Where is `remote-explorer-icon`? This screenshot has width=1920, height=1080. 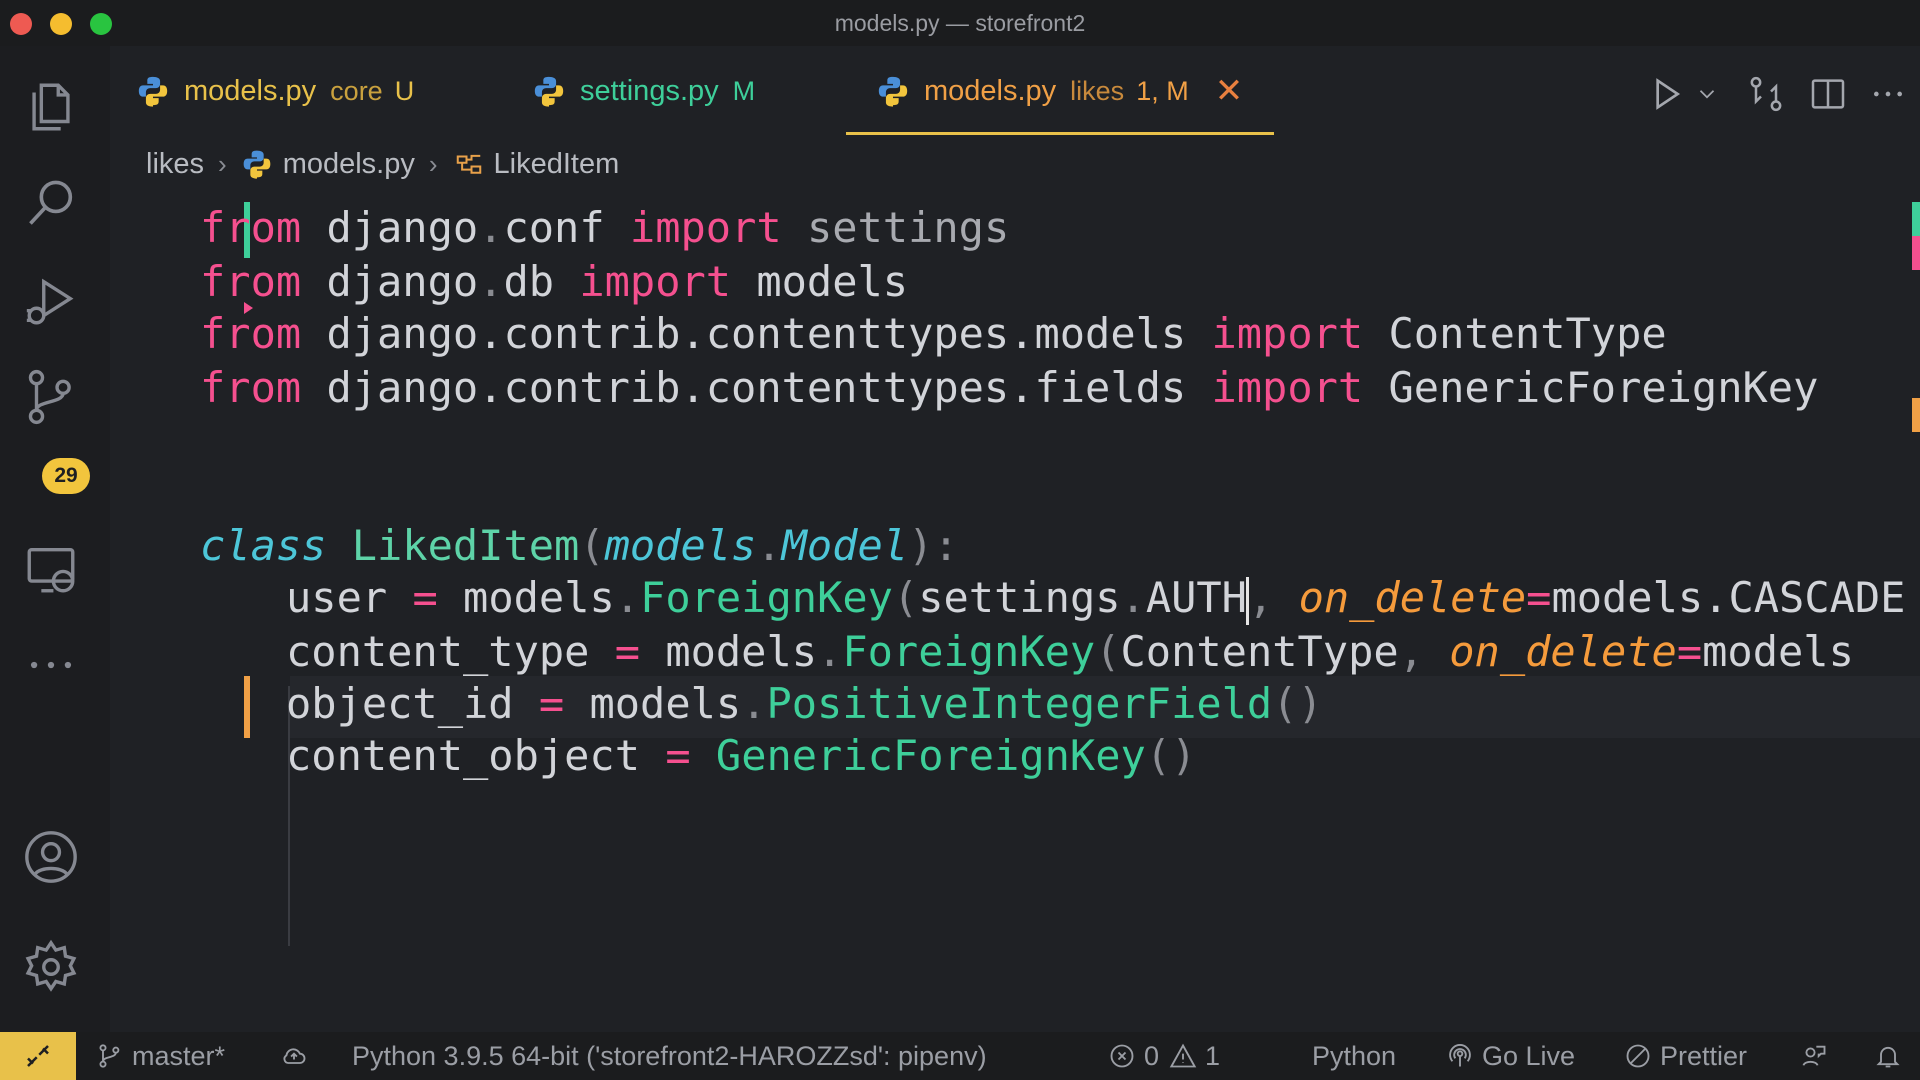 remote-explorer-icon is located at coordinates (51, 569).